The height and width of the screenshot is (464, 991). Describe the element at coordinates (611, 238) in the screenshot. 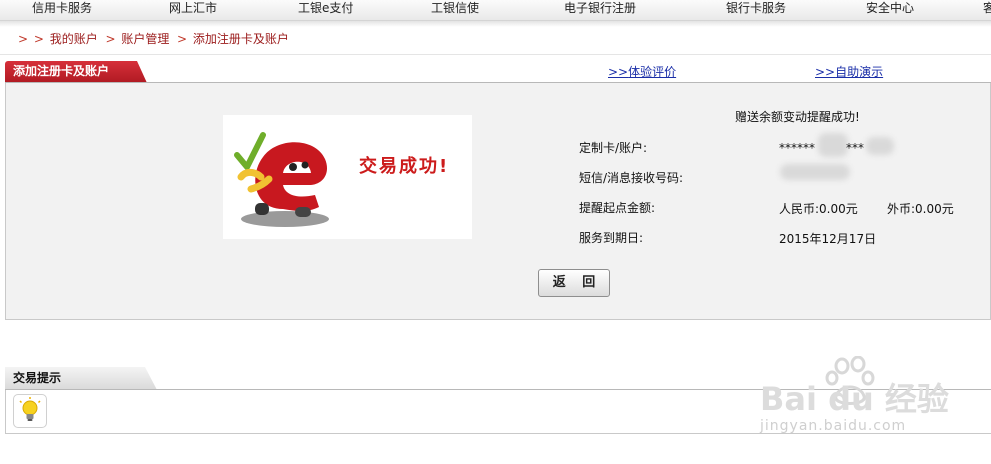

I see `expiry-label: 服务到期日:` at that location.